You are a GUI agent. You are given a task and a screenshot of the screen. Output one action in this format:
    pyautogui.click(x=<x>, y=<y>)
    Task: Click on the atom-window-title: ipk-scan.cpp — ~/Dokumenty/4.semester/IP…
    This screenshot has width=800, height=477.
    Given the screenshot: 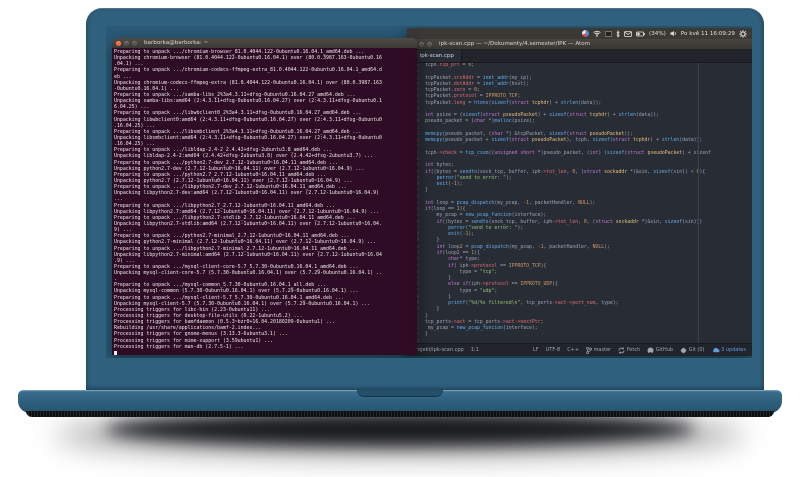 What is the action you would take?
    pyautogui.click(x=515, y=44)
    